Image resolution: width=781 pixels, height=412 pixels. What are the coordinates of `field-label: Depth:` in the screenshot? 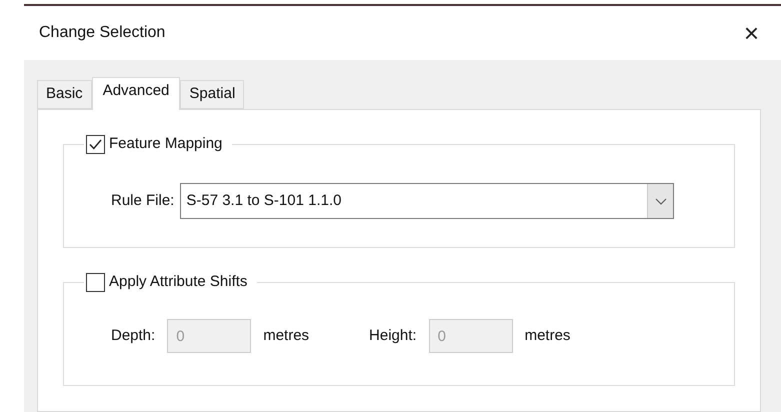 It's located at (133, 336).